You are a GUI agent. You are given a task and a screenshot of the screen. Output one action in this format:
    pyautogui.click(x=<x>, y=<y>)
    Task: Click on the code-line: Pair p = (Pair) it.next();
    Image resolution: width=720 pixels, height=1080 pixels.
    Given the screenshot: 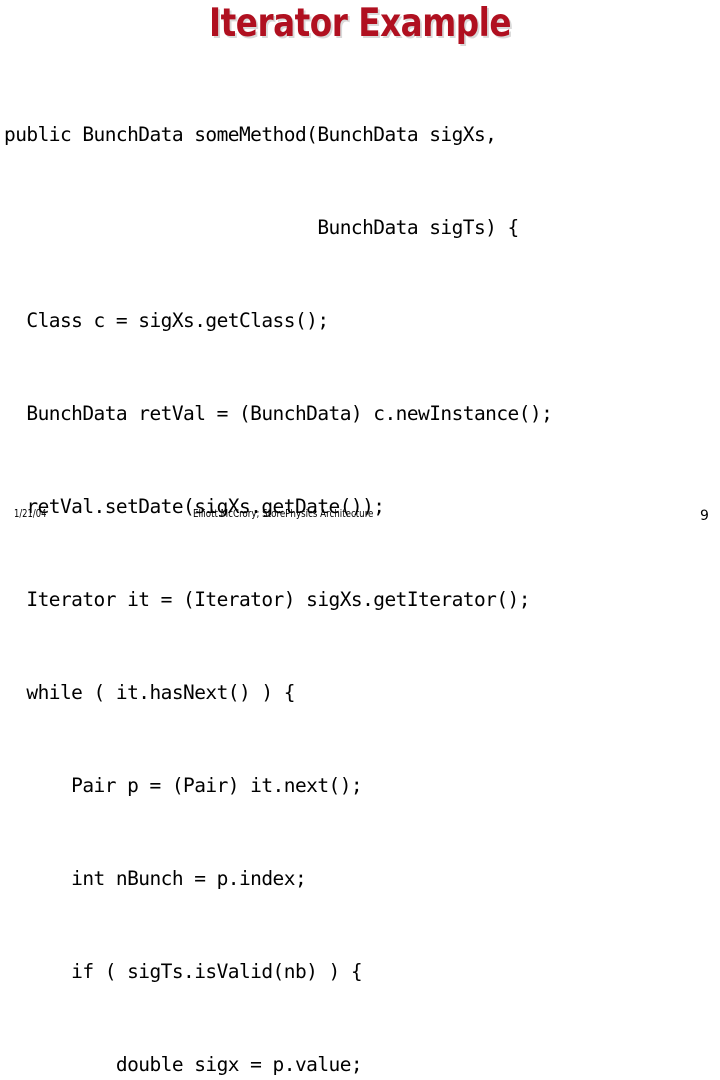 What is the action you would take?
    pyautogui.click(x=183, y=785)
    